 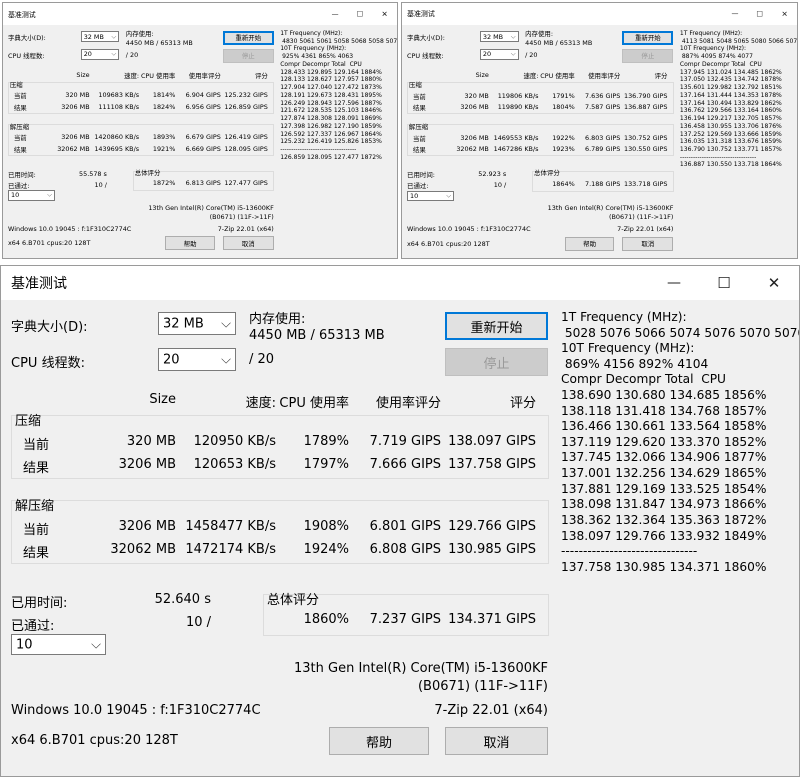 I want to click on compress-cell-score: 138.097 GIPS, so click(x=492, y=441).